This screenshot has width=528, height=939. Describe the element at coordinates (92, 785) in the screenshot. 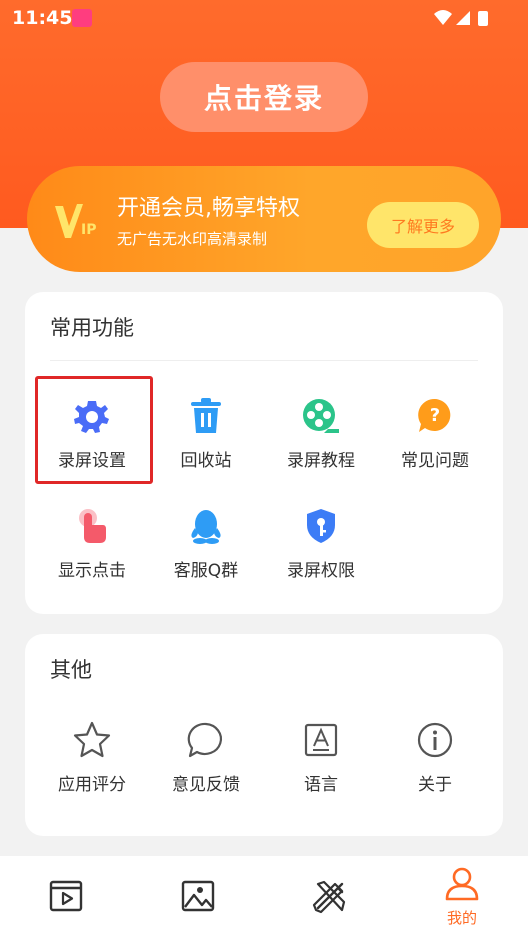

I see `item-label: 应用评分` at that location.